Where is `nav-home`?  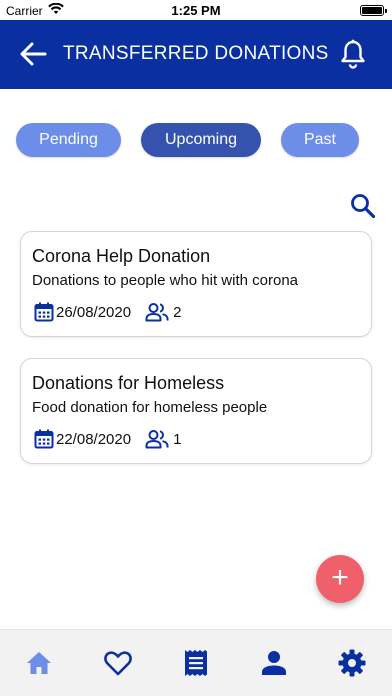 nav-home is located at coordinates (39, 663).